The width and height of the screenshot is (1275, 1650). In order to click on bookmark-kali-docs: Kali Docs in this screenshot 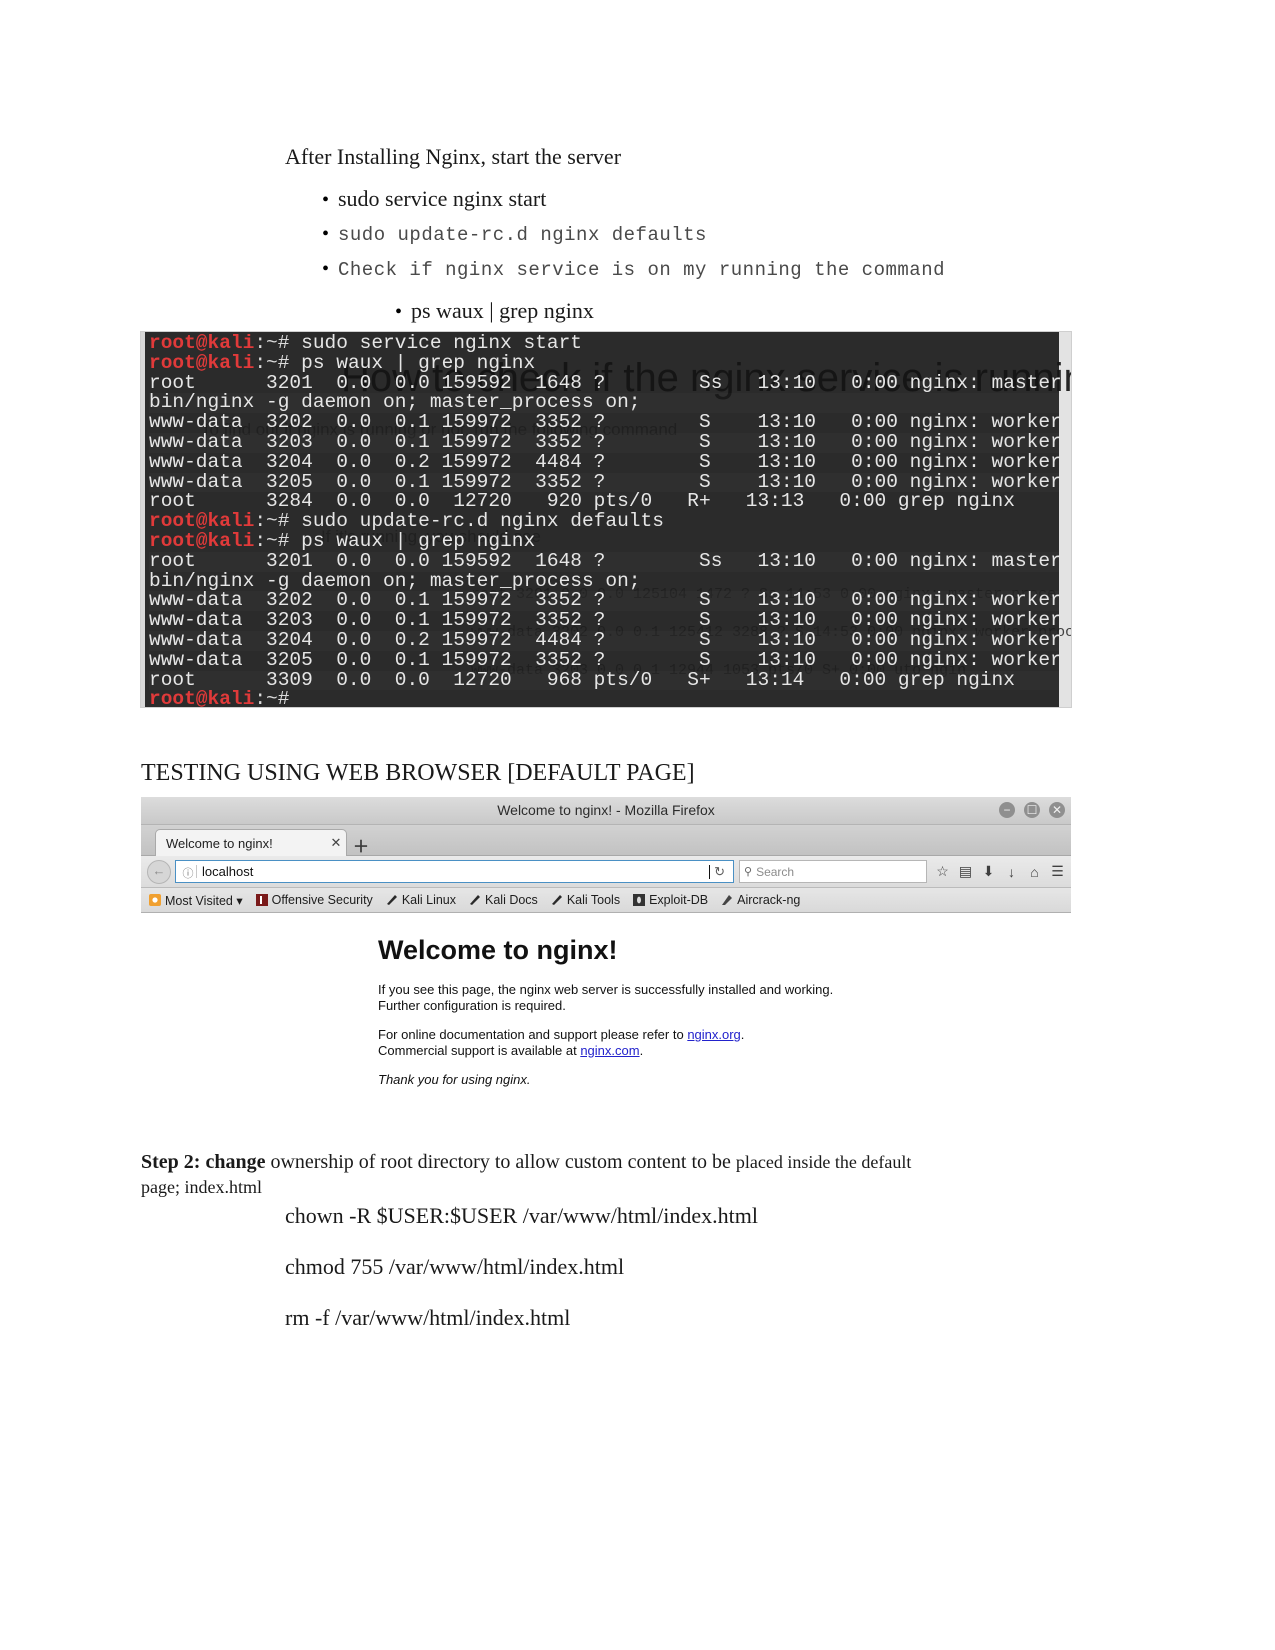, I will do `click(503, 900)`.